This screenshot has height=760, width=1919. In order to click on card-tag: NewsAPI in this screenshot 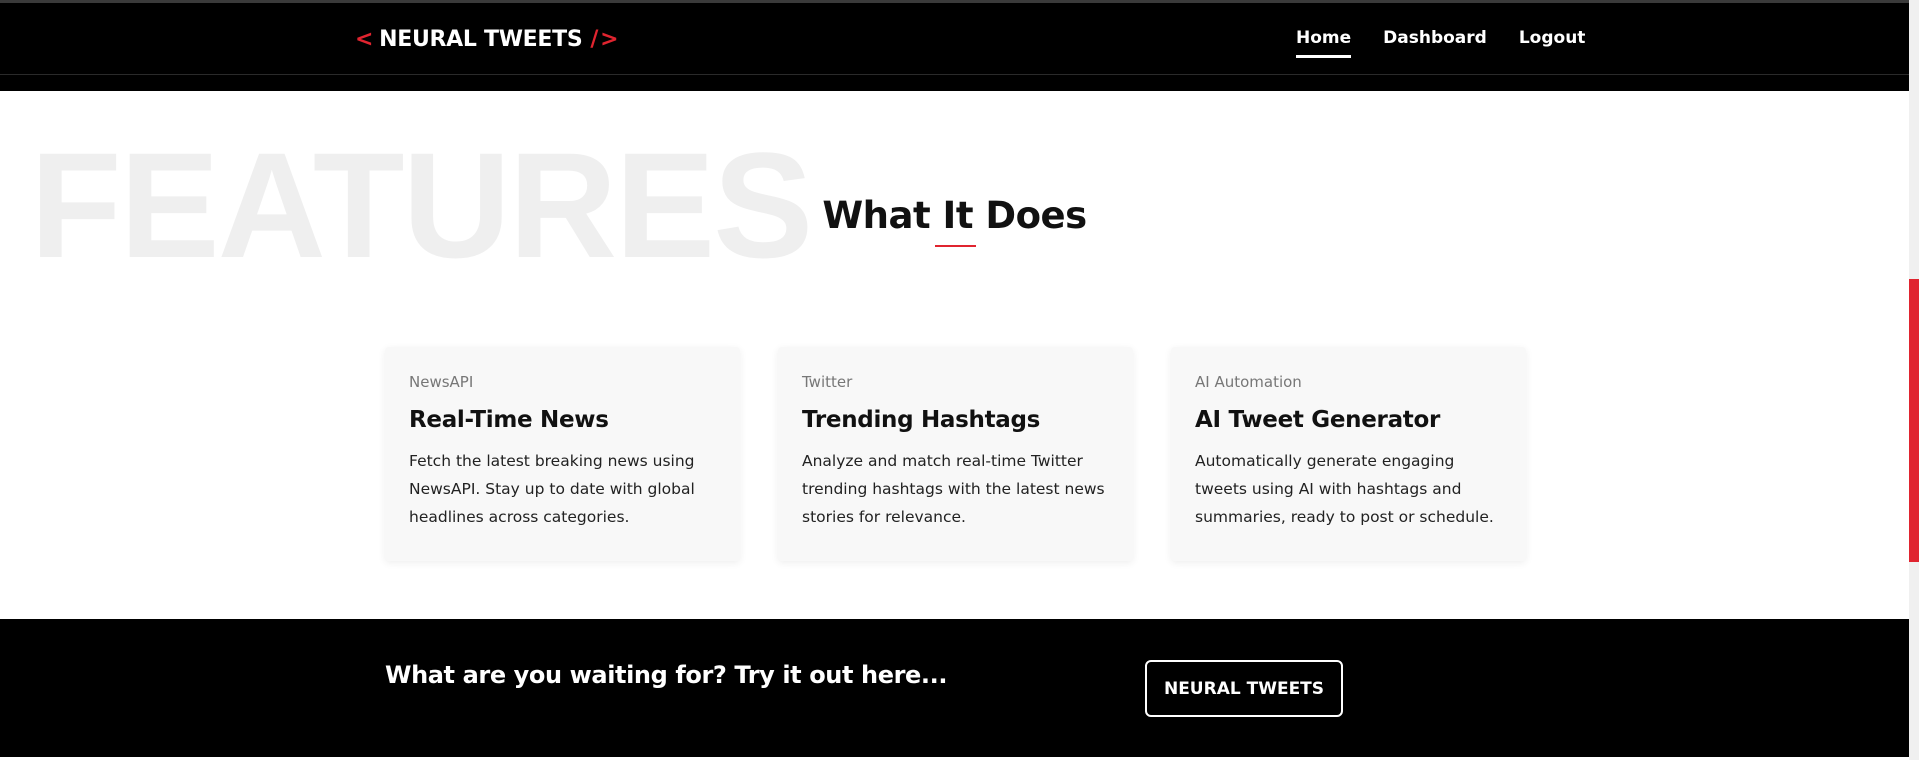, I will do `click(441, 382)`.